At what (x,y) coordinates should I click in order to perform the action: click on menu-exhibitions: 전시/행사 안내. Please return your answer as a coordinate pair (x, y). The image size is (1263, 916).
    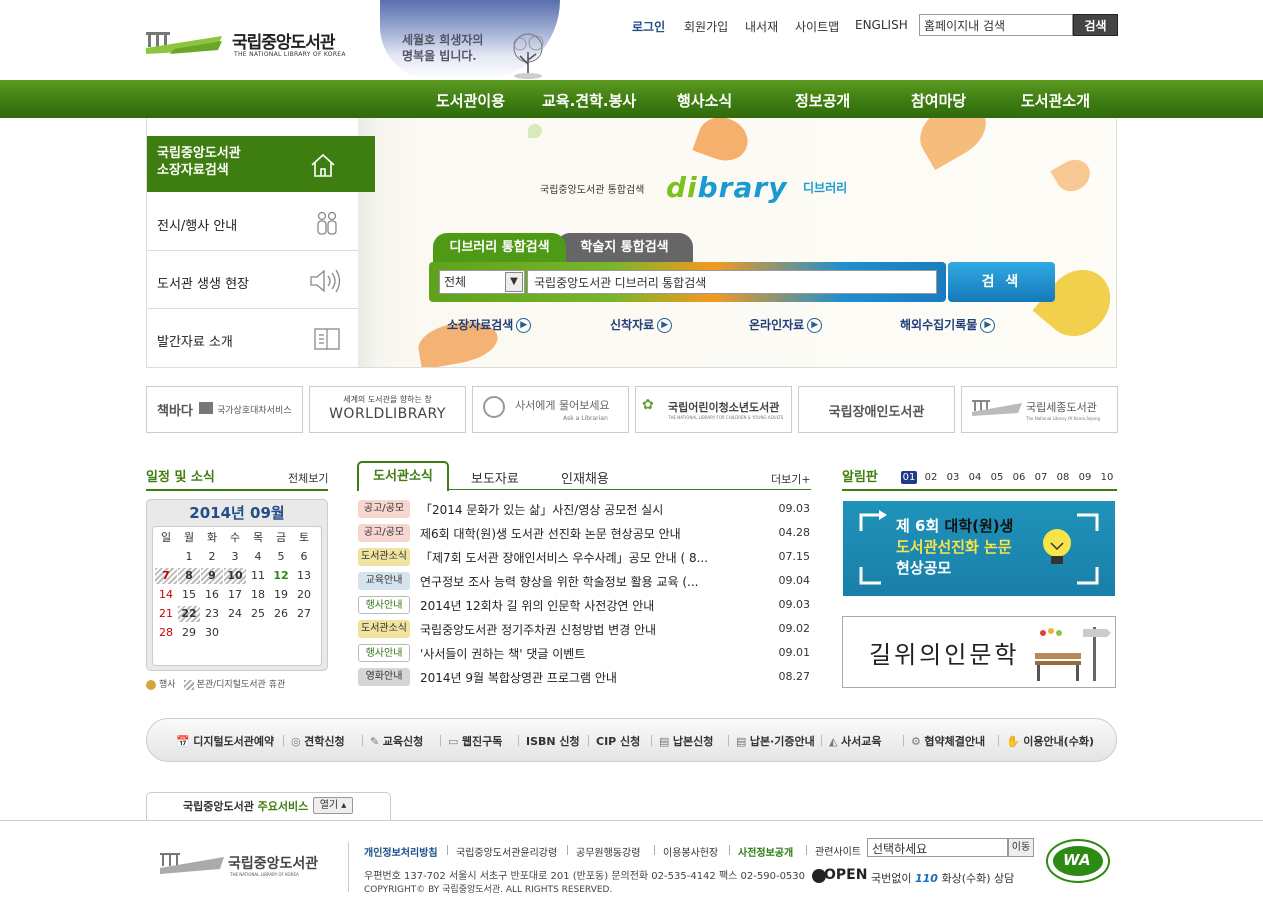
    Looking at the image, I should click on (252, 222).